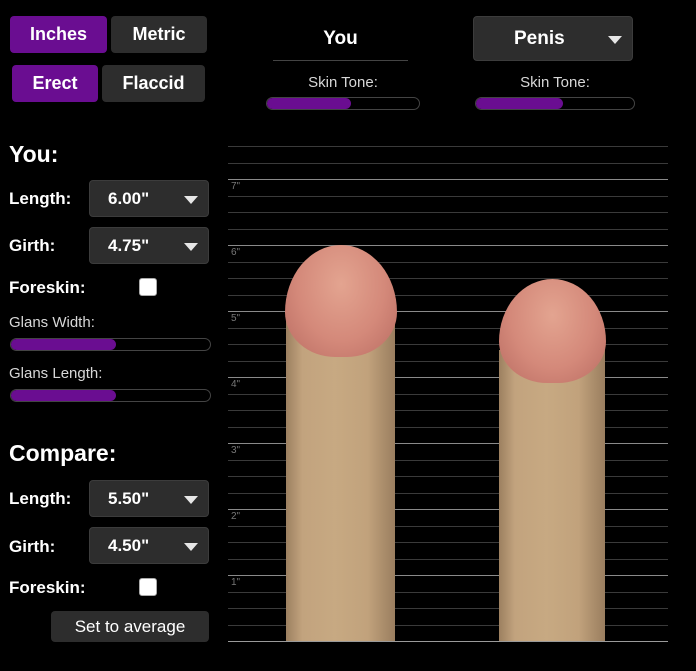  Describe the element at coordinates (56, 373) in the screenshot. I see `glans-length-label: Glans Length:` at that location.